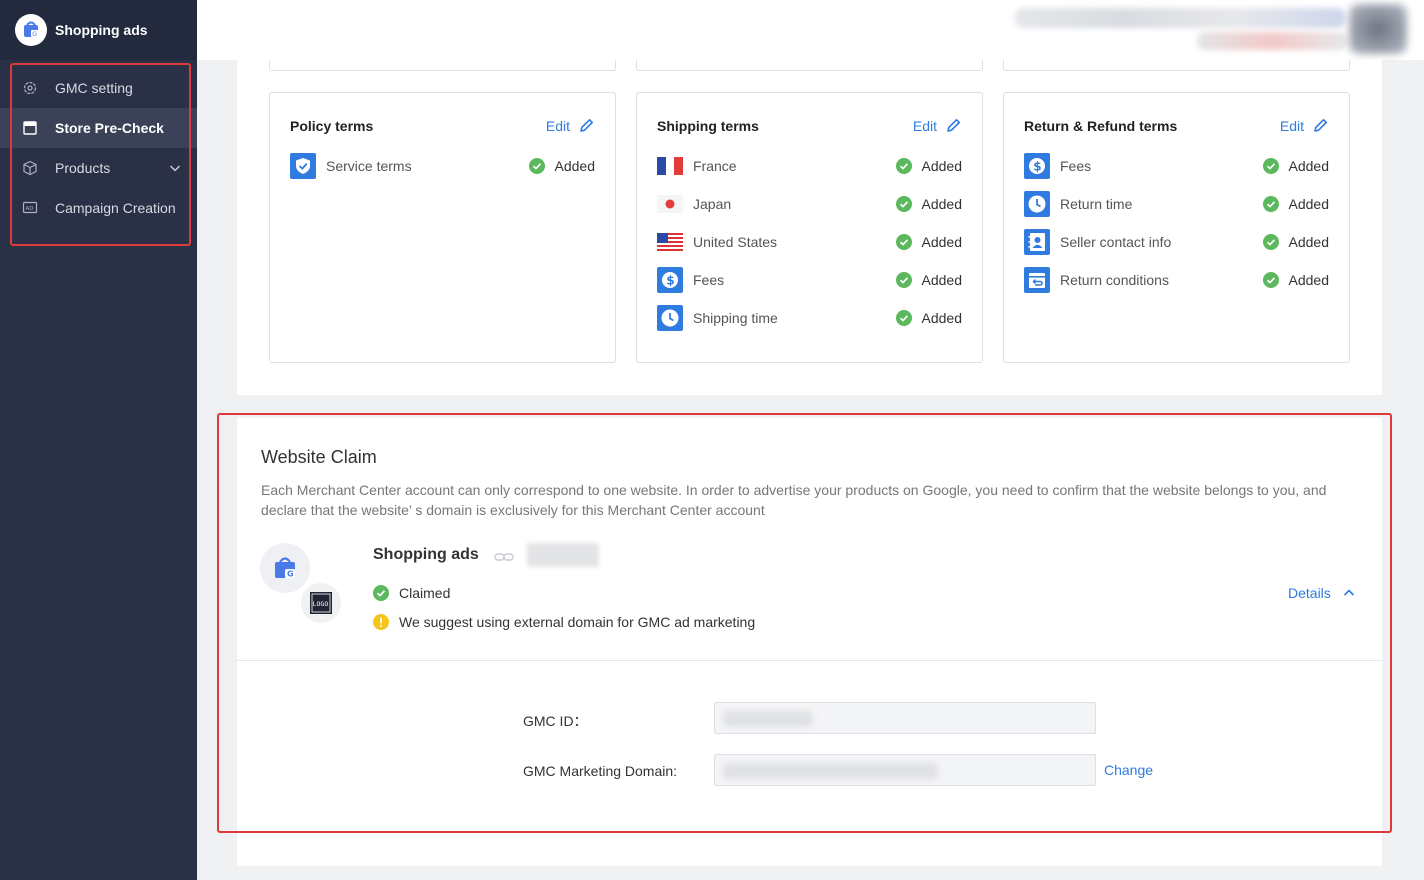  I want to click on store-icon, so click(30, 128).